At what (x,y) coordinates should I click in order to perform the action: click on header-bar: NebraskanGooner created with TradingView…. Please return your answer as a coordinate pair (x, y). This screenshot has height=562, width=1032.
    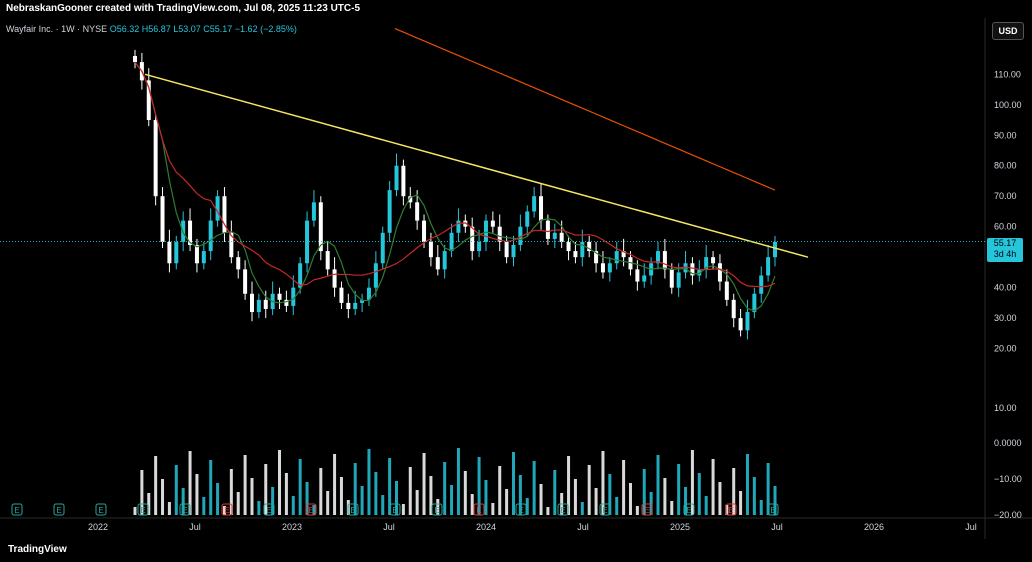
    Looking at the image, I should click on (516, 9).